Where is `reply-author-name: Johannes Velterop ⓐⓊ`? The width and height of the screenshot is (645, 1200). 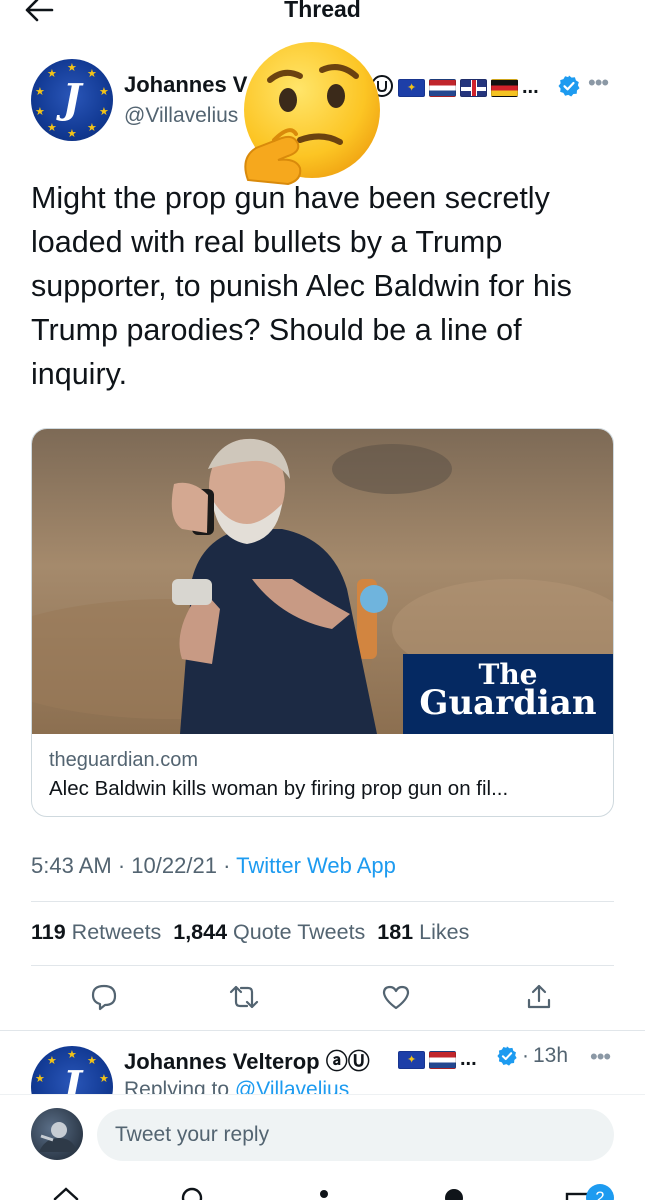 reply-author-name: Johannes Velterop ⓐⓊ is located at coordinates (247, 1060).